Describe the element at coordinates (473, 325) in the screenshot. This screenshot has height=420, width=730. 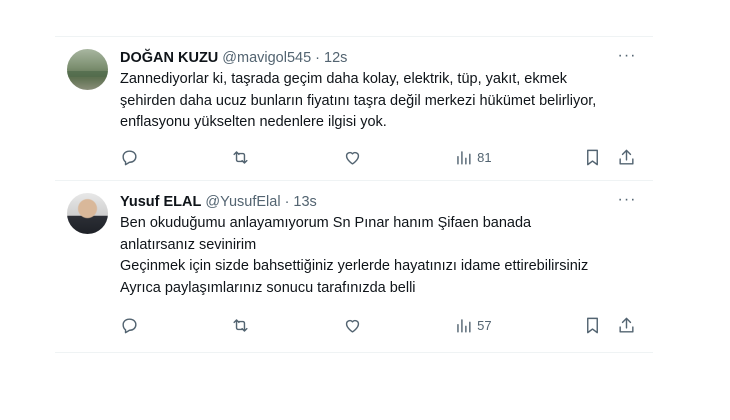
I see `views-button: 57` at that location.